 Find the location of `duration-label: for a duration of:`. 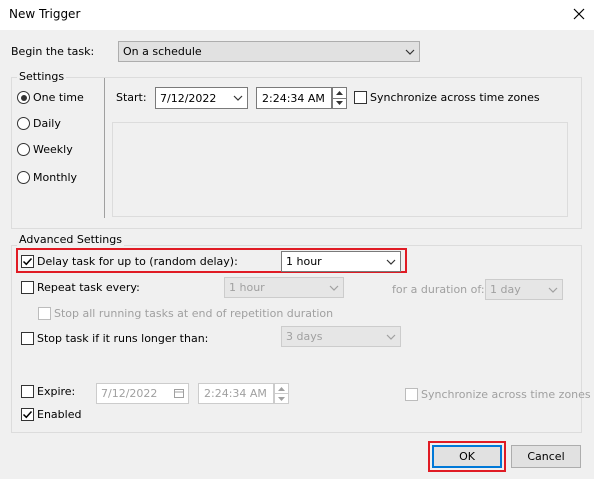

duration-label: for a duration of: is located at coordinates (438, 289).